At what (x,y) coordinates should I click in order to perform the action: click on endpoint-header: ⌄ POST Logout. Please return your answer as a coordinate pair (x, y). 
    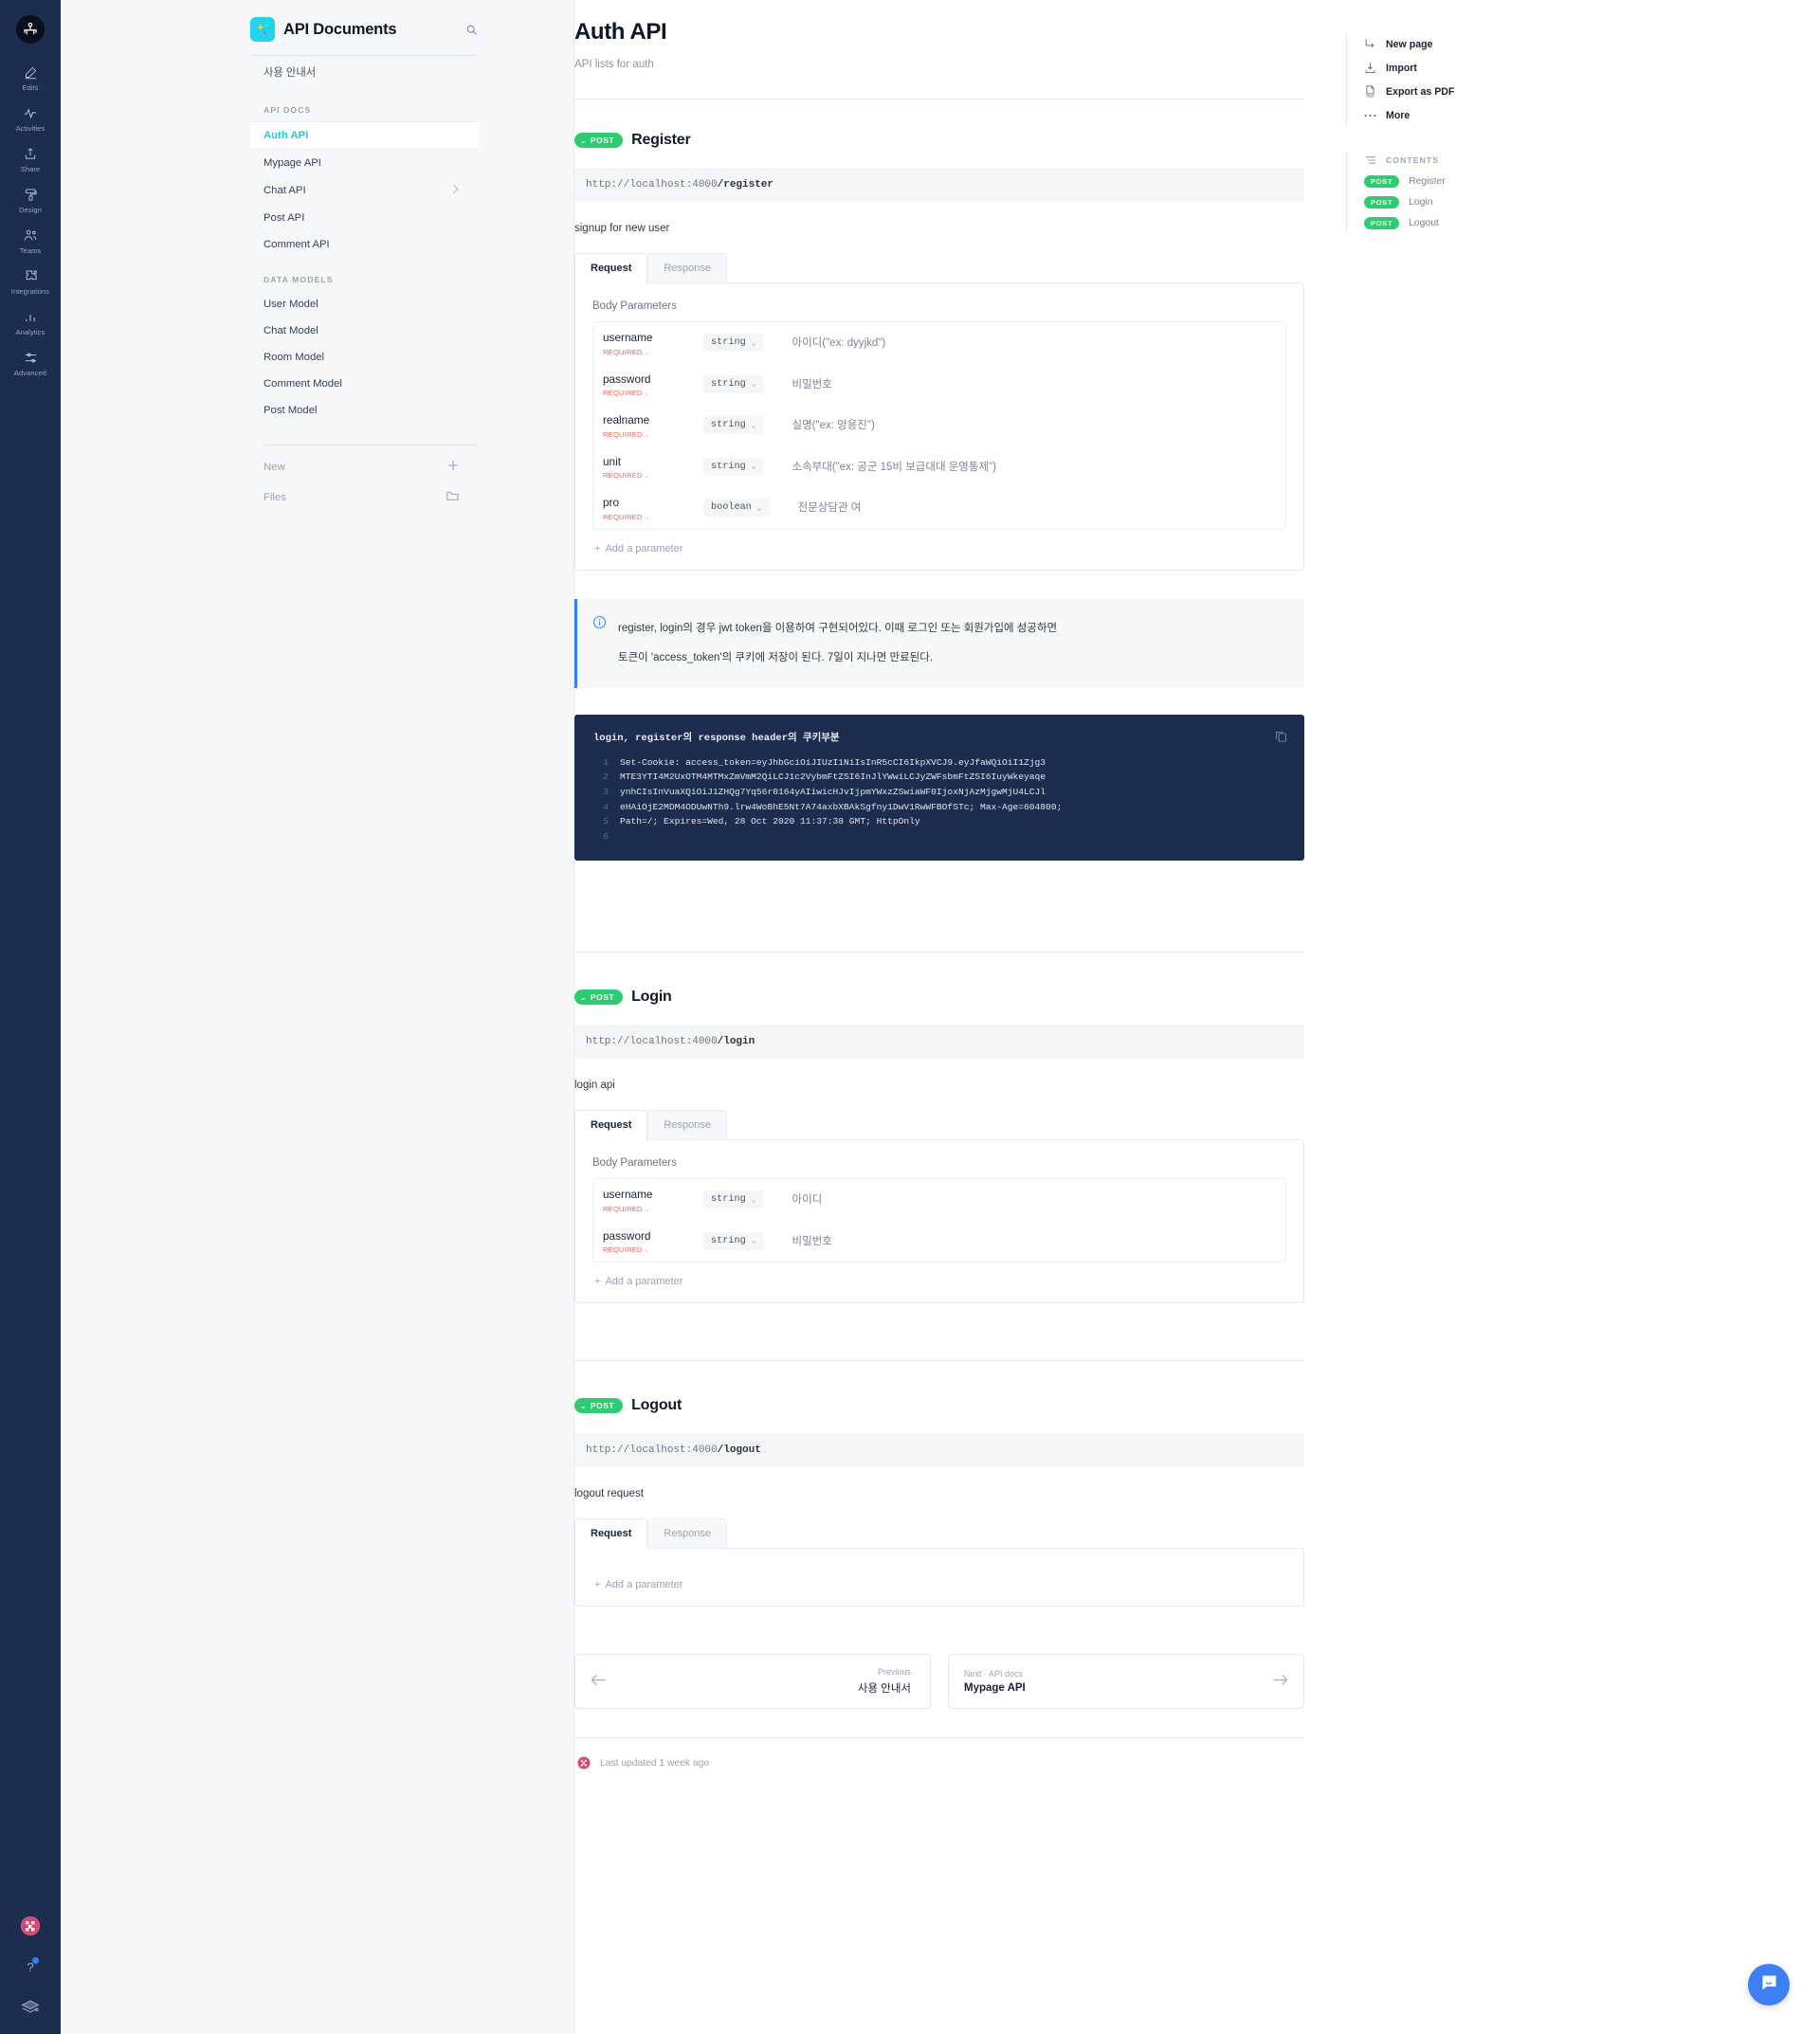
    Looking at the image, I should click on (939, 1405).